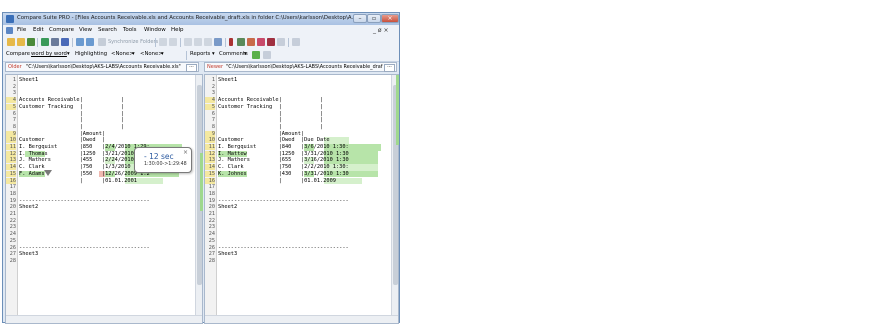 This screenshot has height=324, width=882. Describe the element at coordinates (231, 42) in the screenshot. I see `marker-icon` at that location.